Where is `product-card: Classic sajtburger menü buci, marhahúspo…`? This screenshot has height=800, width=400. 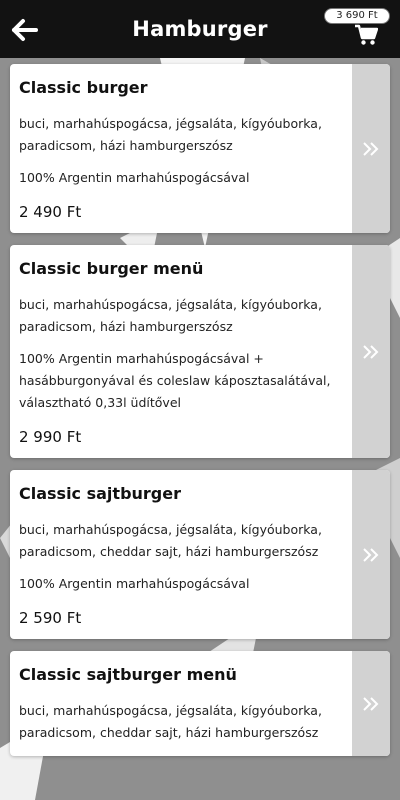 product-card: Classic sajtburger menü buci, marhahúspo… is located at coordinates (200, 703).